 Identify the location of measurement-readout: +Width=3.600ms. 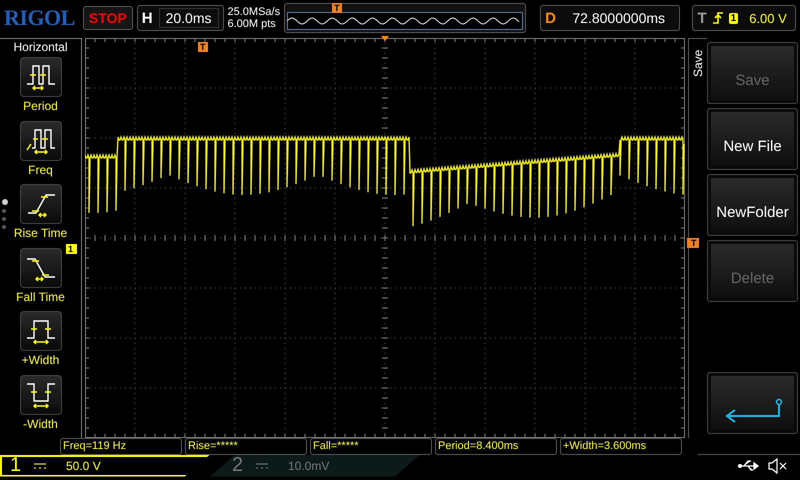
(621, 446).